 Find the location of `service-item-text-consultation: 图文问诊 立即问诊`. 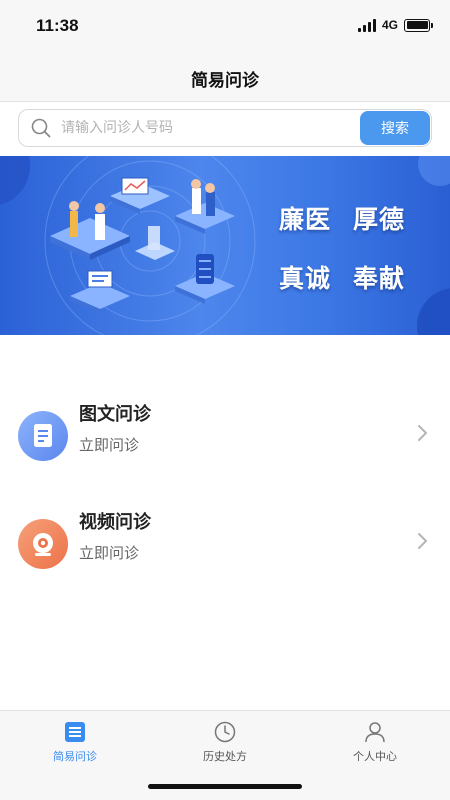

service-item-text-consultation: 图文问诊 立即问诊 is located at coordinates (225, 435).